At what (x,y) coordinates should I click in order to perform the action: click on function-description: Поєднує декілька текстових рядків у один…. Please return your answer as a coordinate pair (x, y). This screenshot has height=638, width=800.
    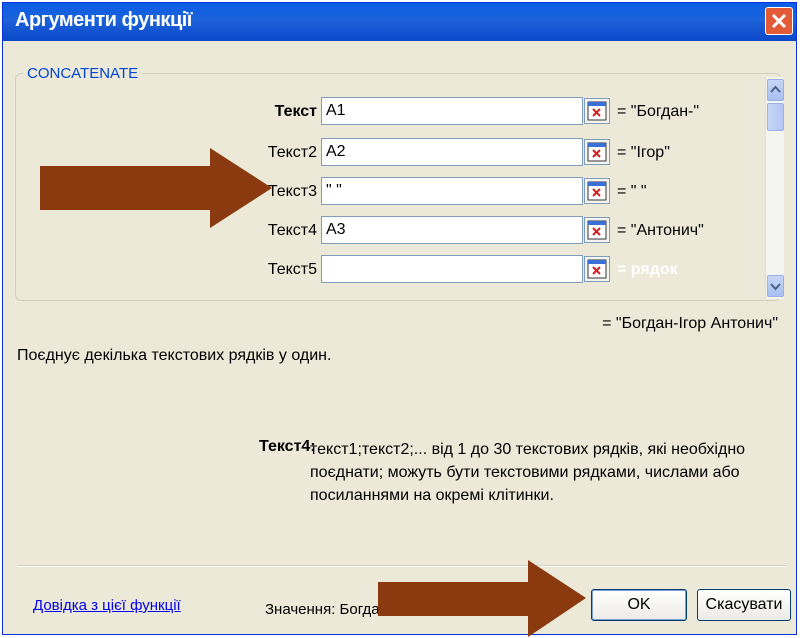
    Looking at the image, I should click on (174, 355).